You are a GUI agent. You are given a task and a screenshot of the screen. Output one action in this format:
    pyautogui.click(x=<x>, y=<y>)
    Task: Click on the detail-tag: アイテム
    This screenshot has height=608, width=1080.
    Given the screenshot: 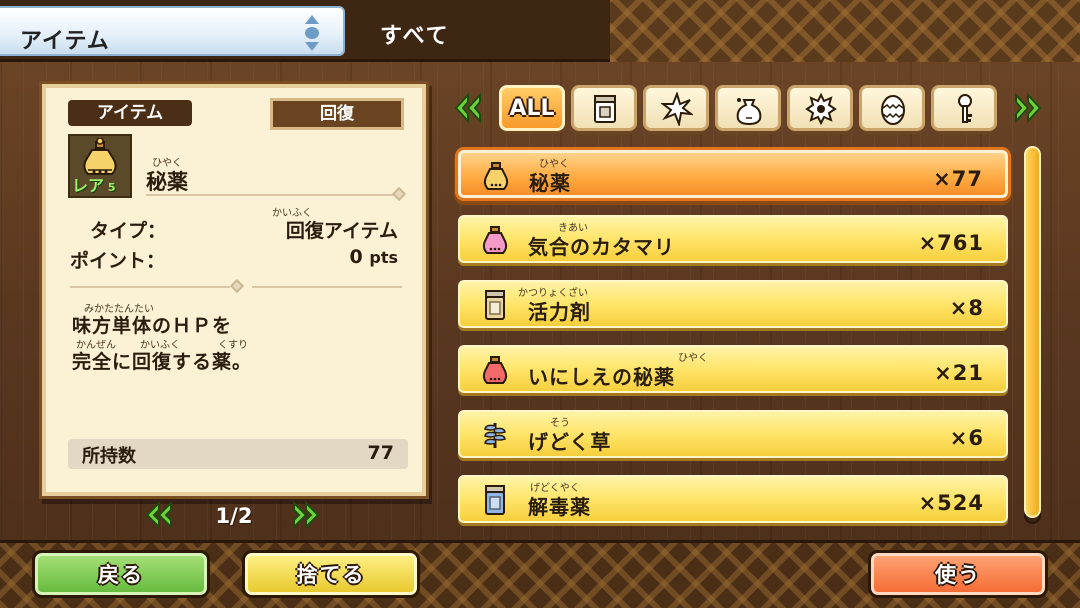 What is the action you would take?
    pyautogui.click(x=130, y=113)
    